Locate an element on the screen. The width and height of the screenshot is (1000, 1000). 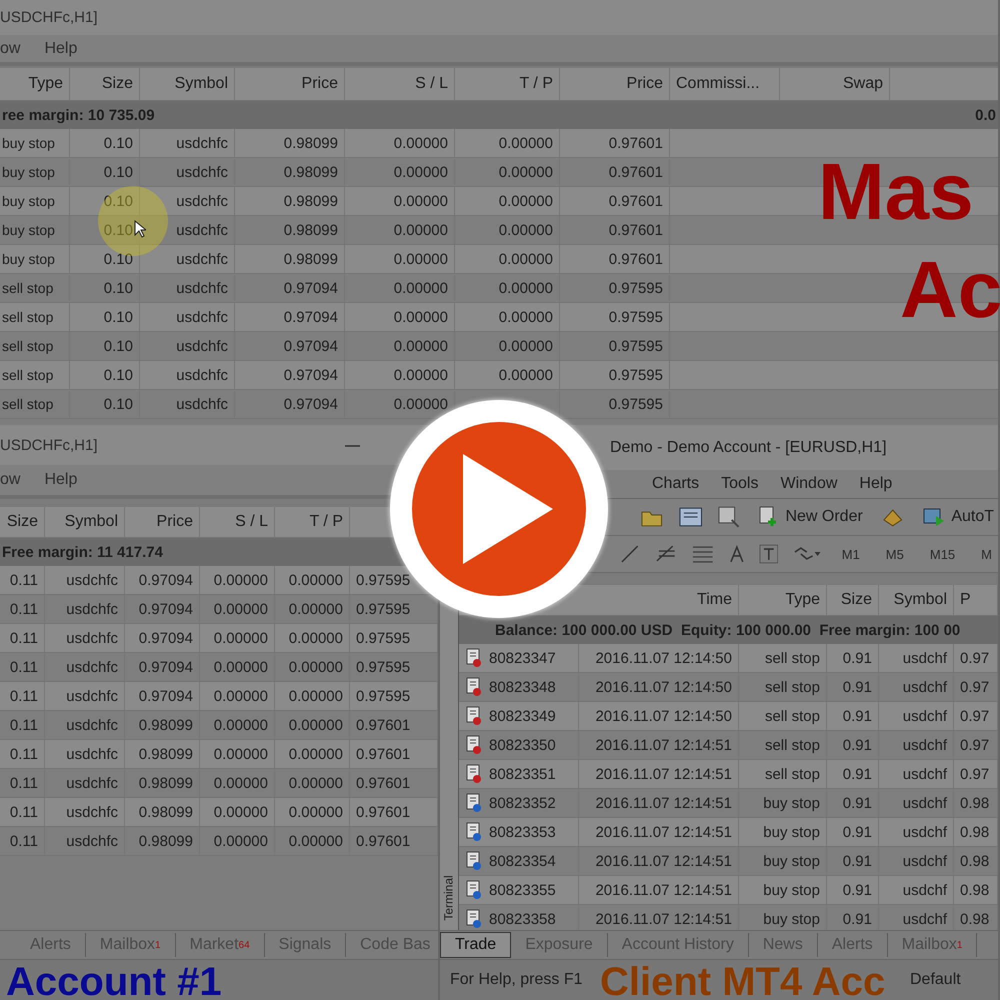
table-cell: 80823348 is located at coordinates (522, 687).